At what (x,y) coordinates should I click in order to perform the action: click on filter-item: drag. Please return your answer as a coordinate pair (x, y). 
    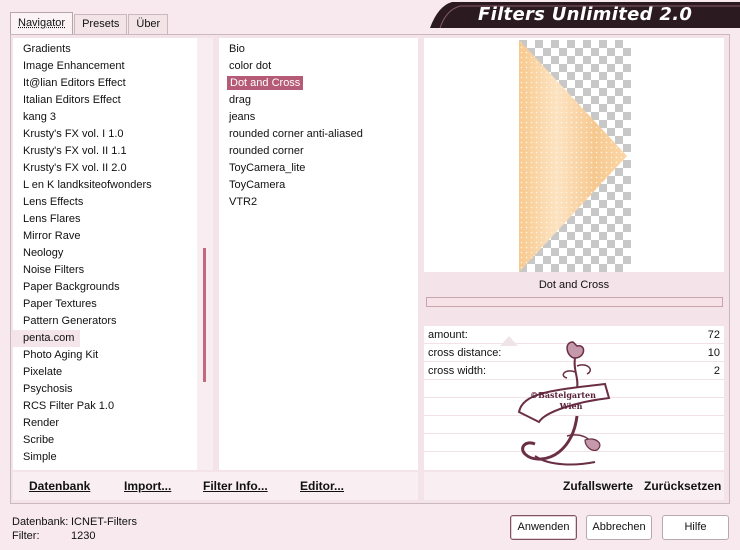
    Looking at the image, I should click on (318, 100).